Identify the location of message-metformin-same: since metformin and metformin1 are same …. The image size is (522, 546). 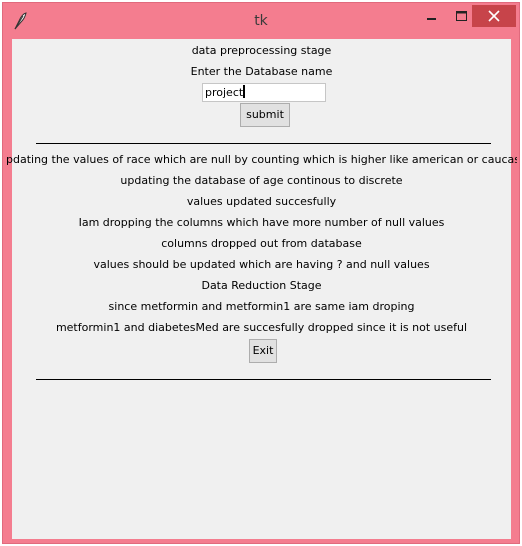
(261, 306).